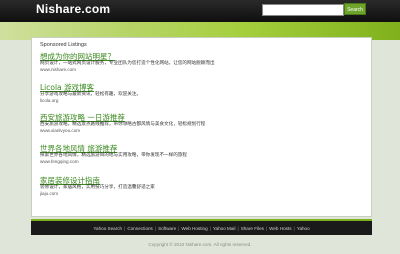 Image resolution: width=400 pixels, height=254 pixels. What do you see at coordinates (200, 11) in the screenshot?
I see `top-bar: Nishare.com Search` at bounding box center [200, 11].